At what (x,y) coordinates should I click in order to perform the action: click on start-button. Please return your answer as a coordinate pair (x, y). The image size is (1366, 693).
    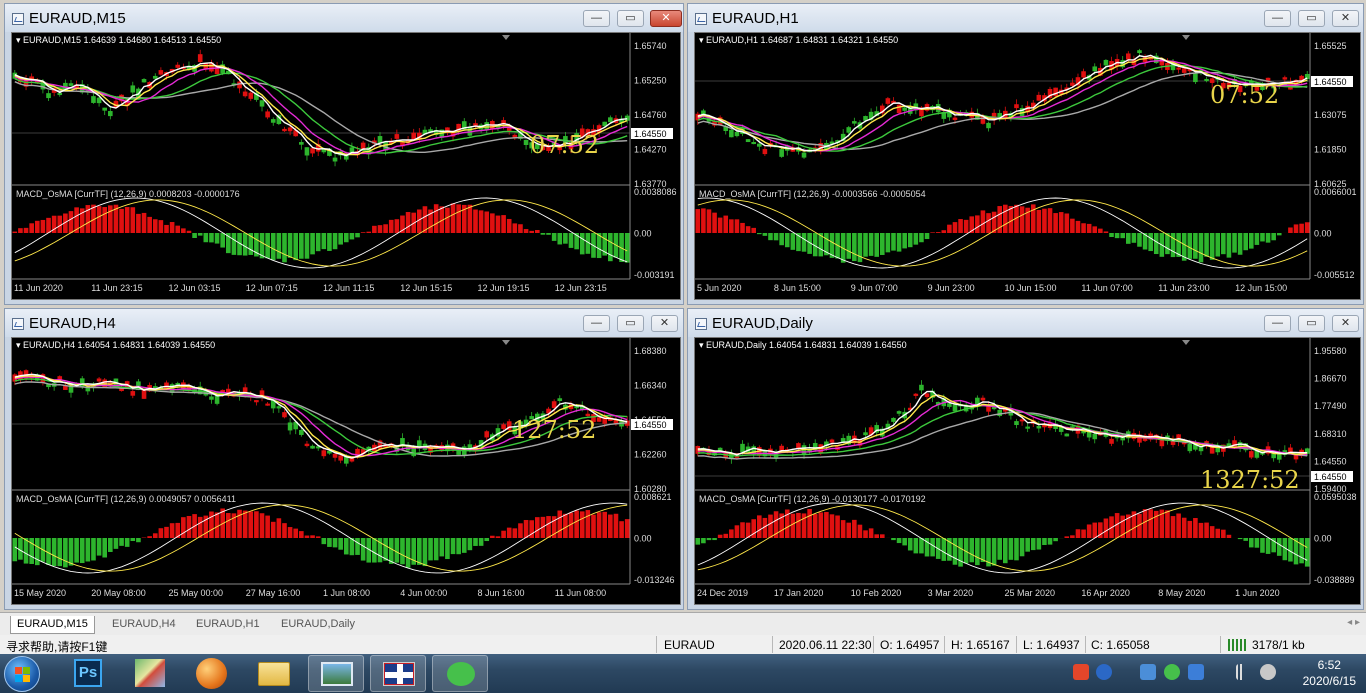
    Looking at the image, I should click on (22, 674).